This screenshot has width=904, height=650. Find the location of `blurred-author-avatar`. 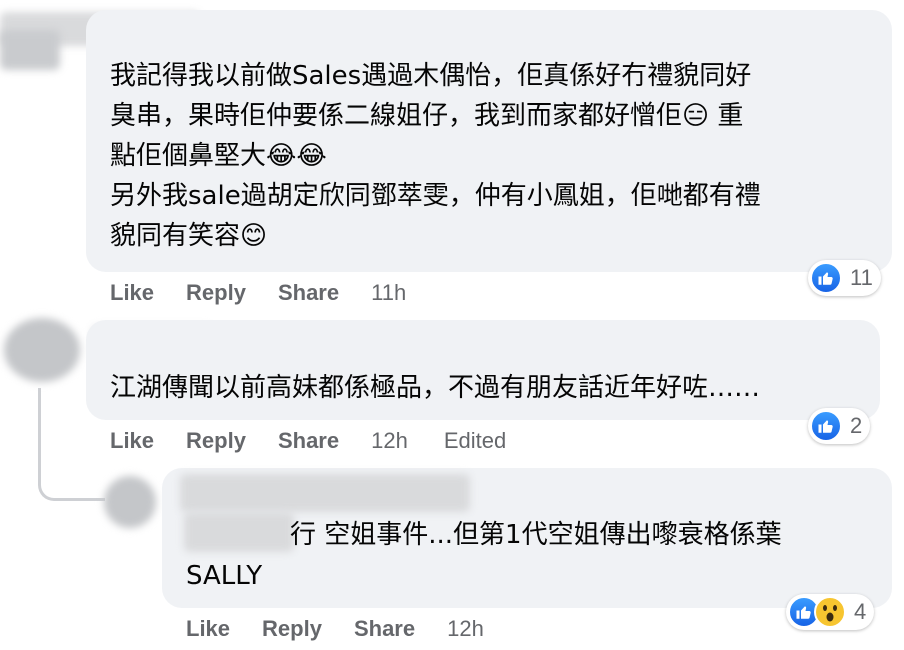

blurred-author-avatar is located at coordinates (30, 50).